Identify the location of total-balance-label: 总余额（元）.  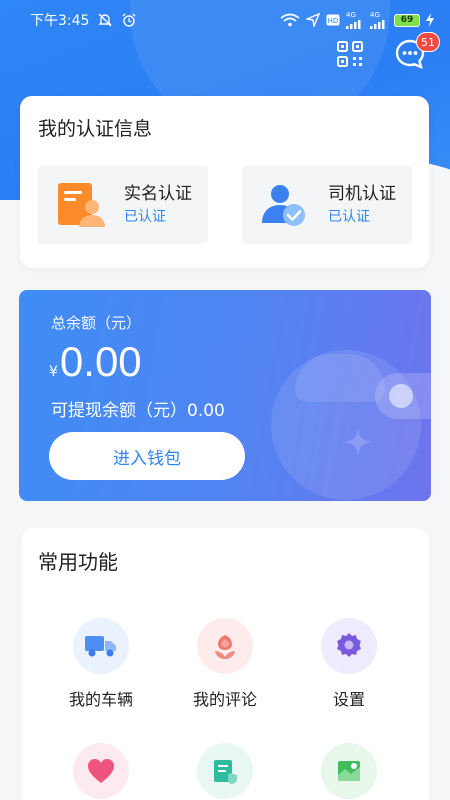
(96, 323).